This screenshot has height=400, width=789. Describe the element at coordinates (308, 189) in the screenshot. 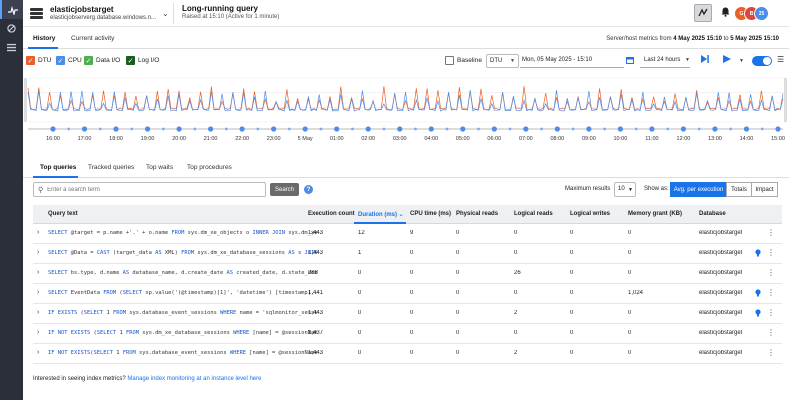

I see `help-icon: ?` at that location.